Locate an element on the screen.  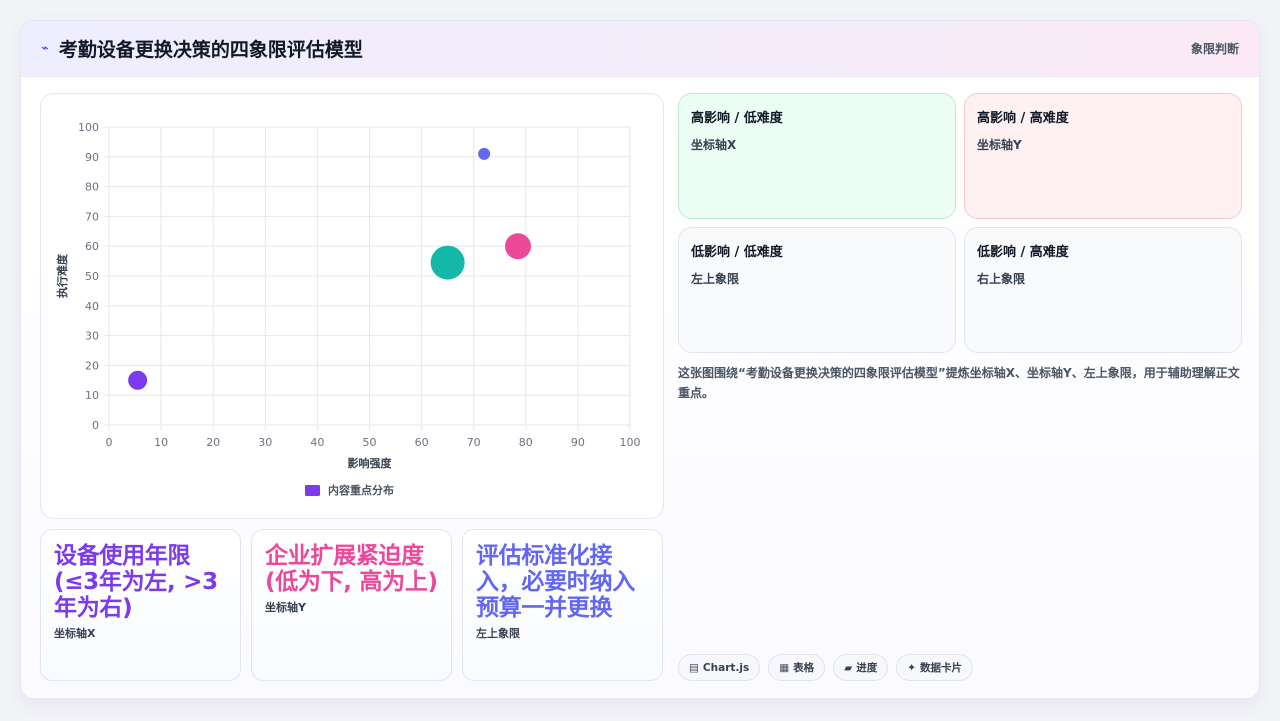
chip-label: 表格 is located at coordinates (804, 668).